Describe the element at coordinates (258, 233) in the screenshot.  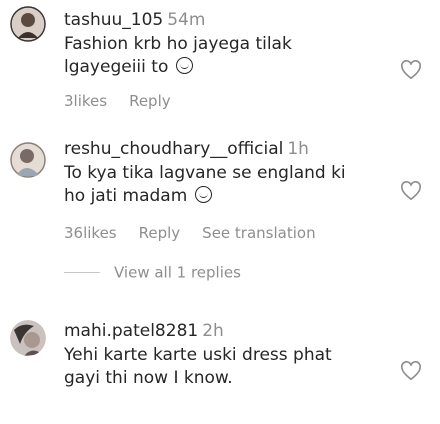
I see `see-translation-button: See translation` at that location.